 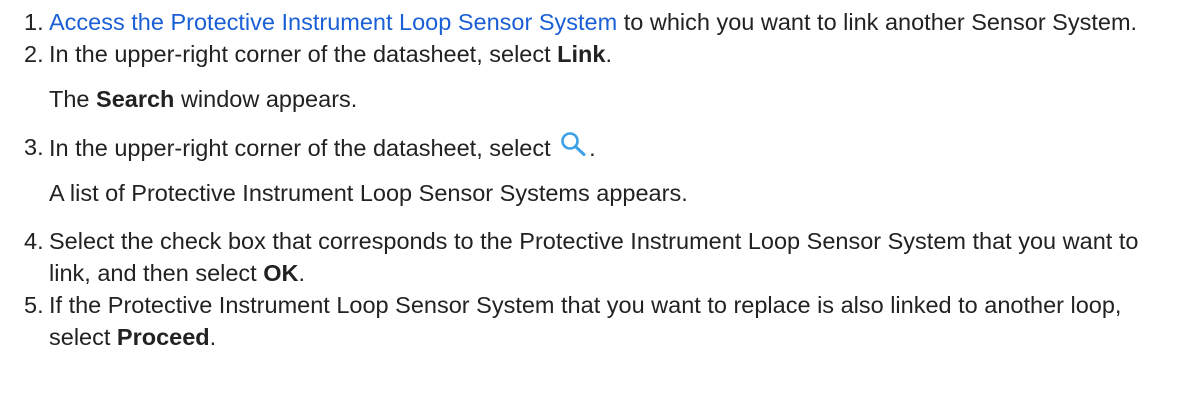 I want to click on step-result: The Search window appears., so click(x=606, y=99).